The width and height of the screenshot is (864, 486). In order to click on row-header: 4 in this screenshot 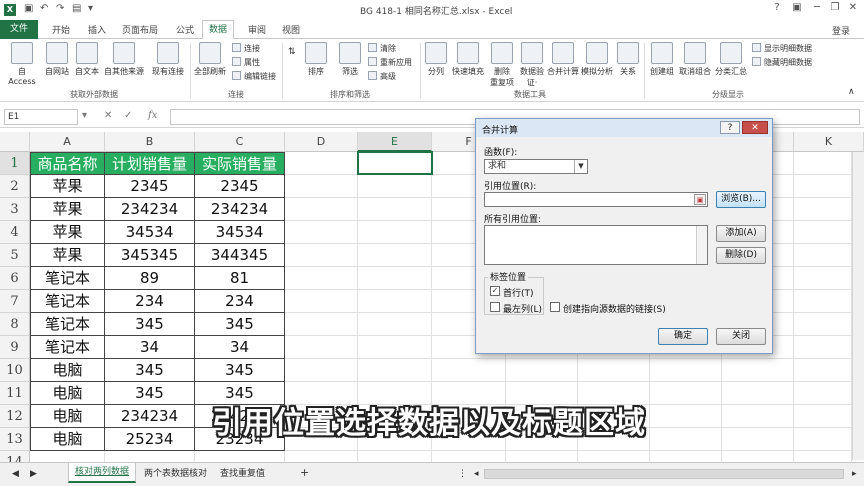, I will do `click(15, 232)`.